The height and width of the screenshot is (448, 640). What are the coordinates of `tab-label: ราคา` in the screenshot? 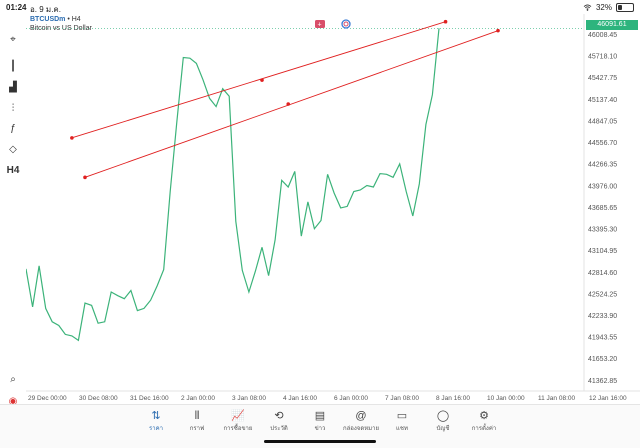 It's located at (156, 429).